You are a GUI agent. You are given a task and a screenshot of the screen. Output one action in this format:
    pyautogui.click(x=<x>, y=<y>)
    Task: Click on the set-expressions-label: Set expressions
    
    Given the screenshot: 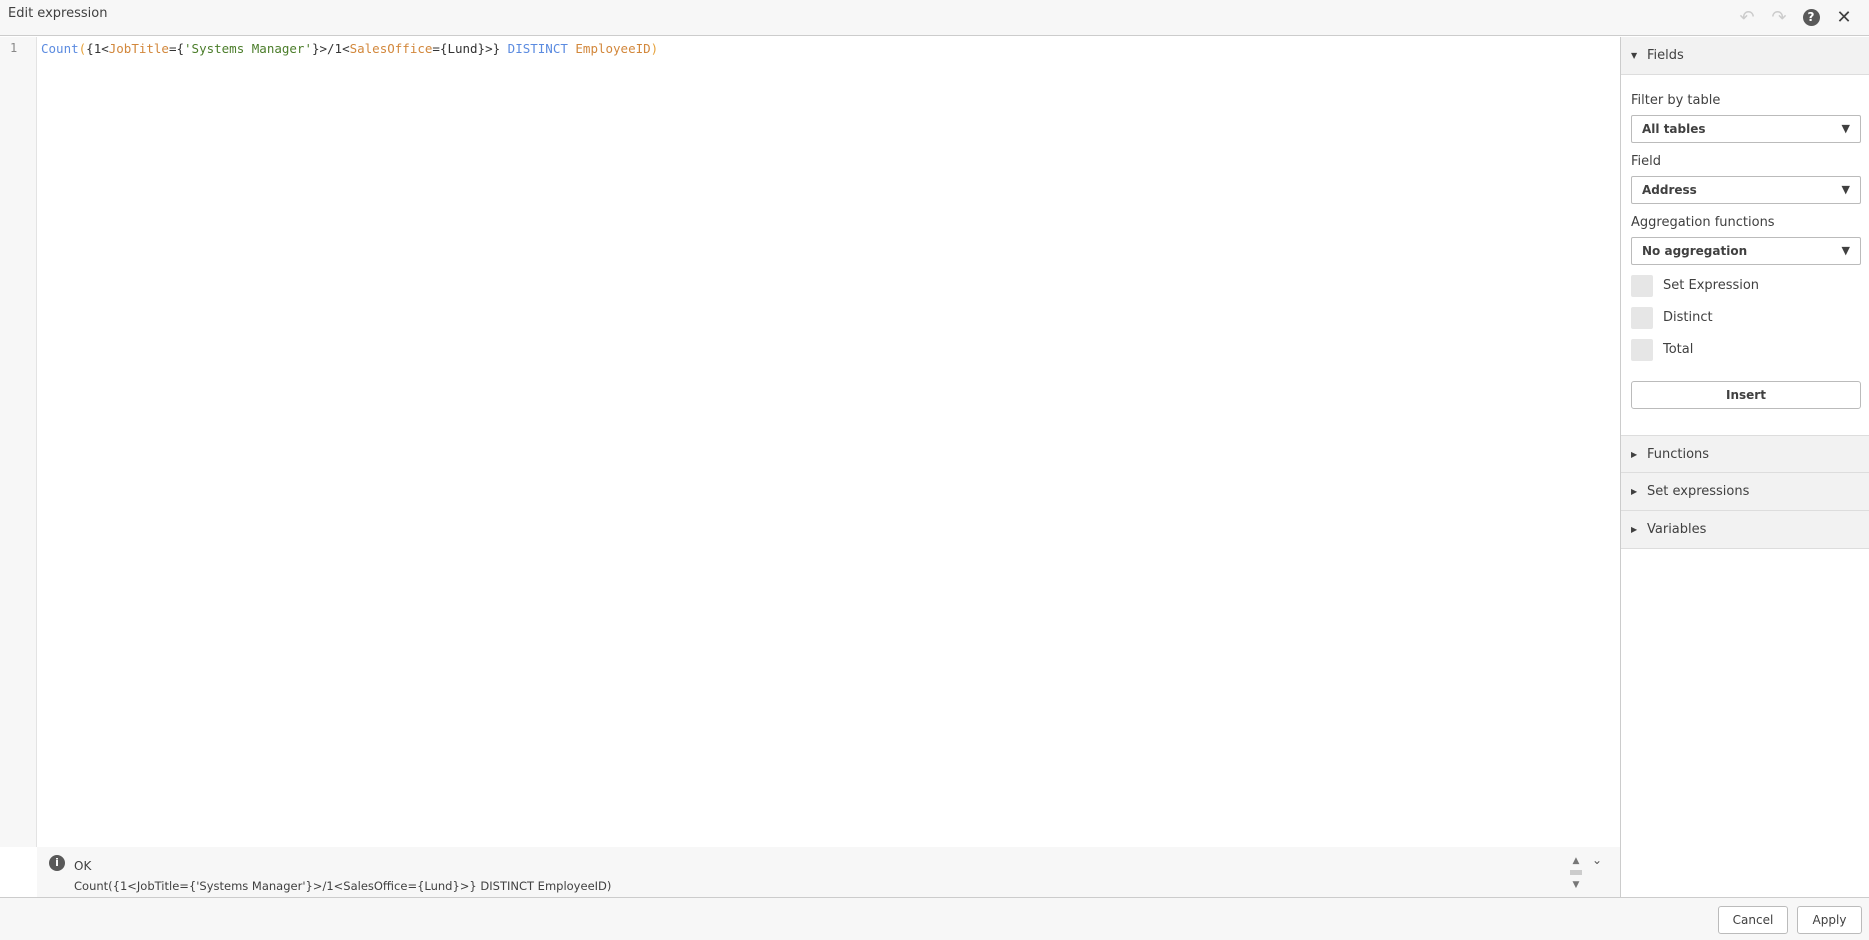 What is the action you would take?
    pyautogui.click(x=1698, y=491)
    